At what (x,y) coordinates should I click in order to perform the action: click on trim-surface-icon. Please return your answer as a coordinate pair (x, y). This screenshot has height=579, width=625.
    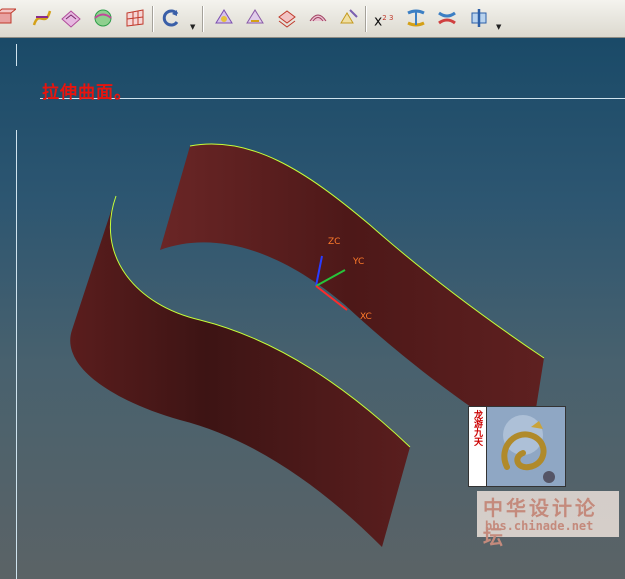
    Looking at the image, I should click on (318, 18).